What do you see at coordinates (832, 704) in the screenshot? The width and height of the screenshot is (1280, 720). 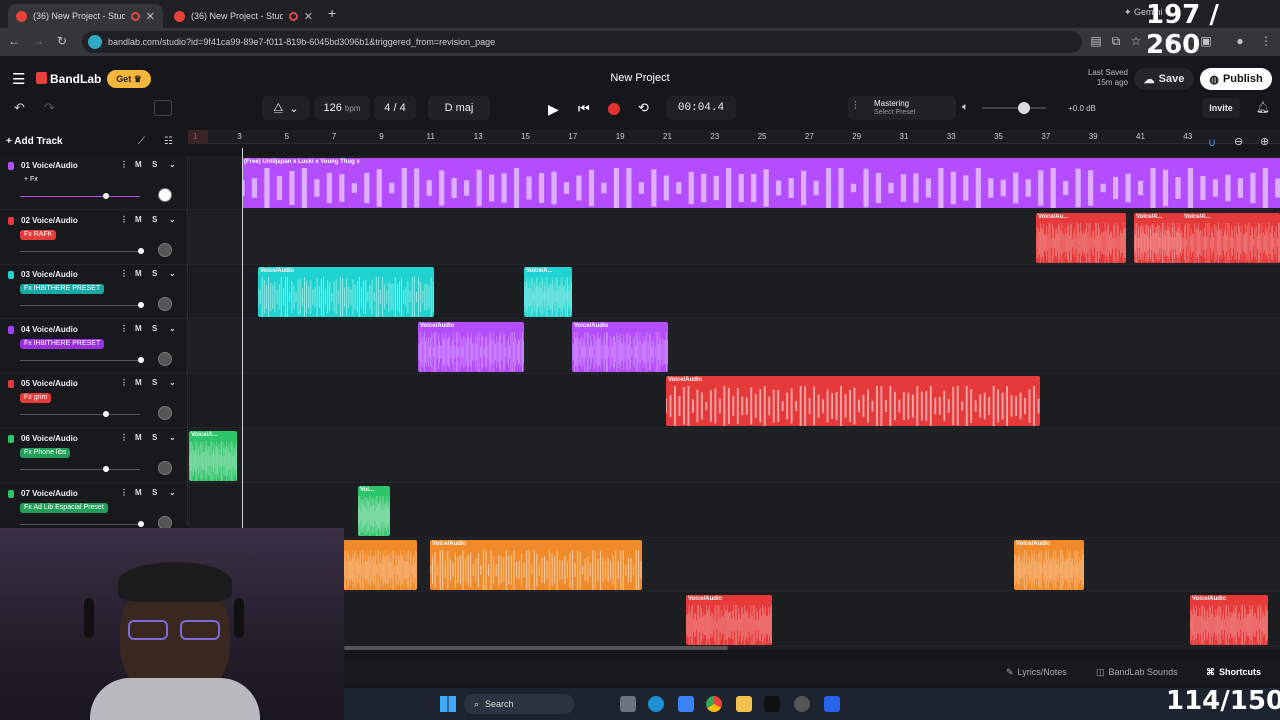 I see `app-icon` at bounding box center [832, 704].